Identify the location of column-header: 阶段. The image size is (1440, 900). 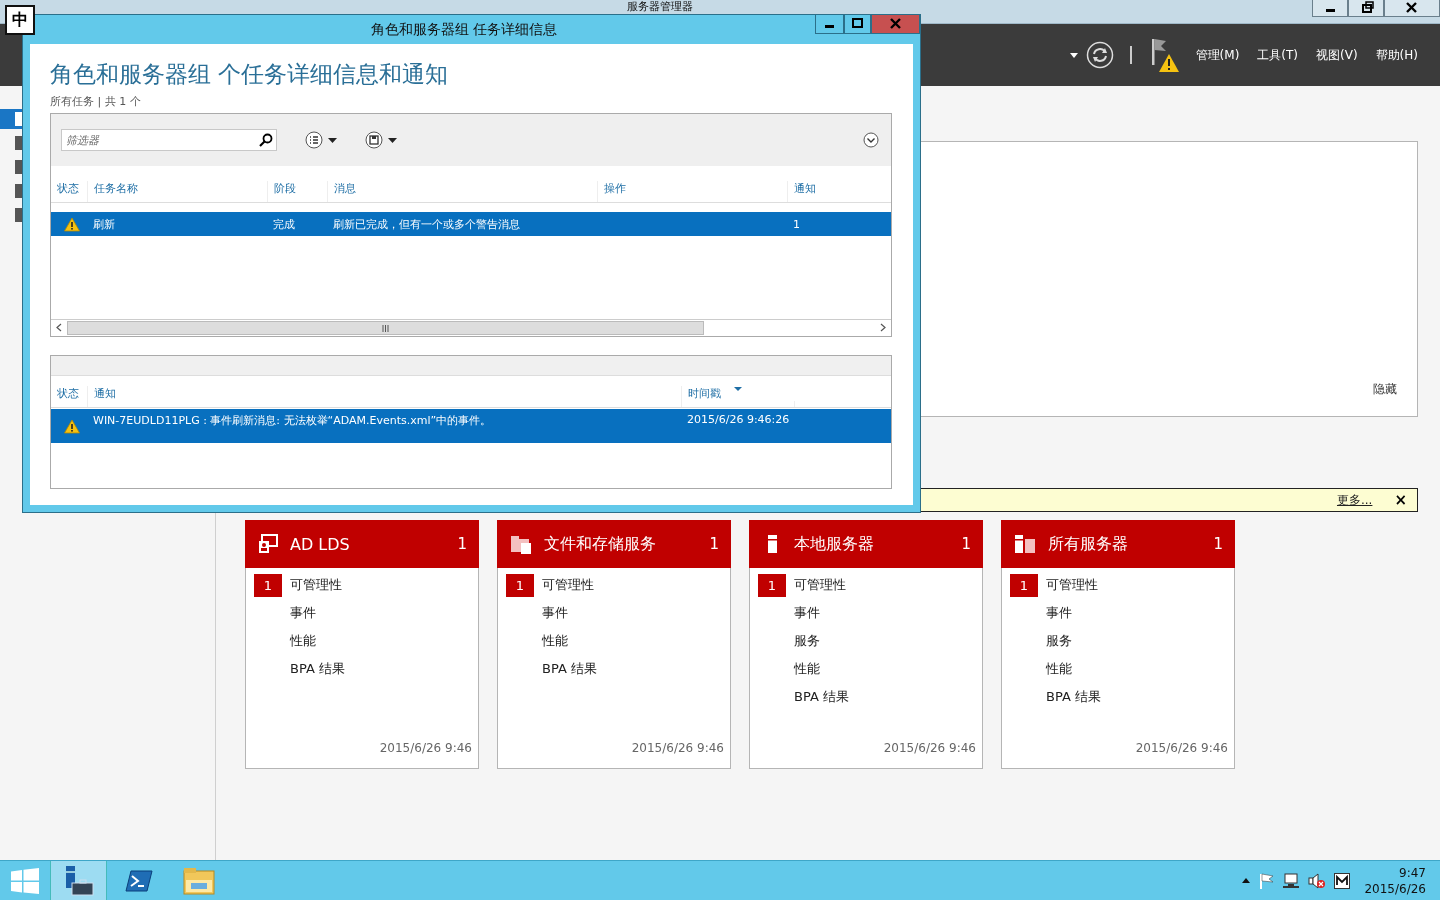
(297, 191).